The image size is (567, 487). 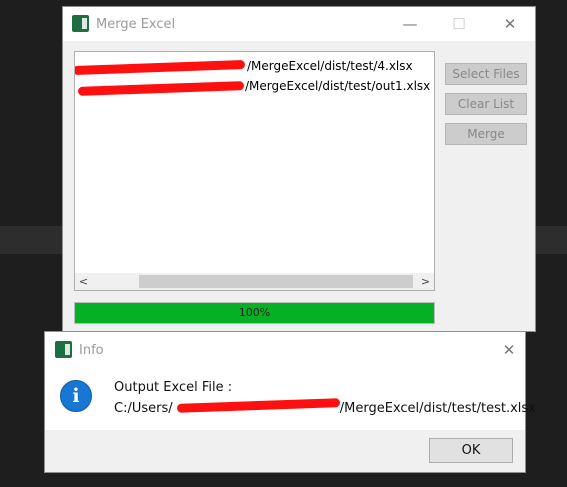 What do you see at coordinates (410, 24) in the screenshot?
I see `minimize-button: —` at bounding box center [410, 24].